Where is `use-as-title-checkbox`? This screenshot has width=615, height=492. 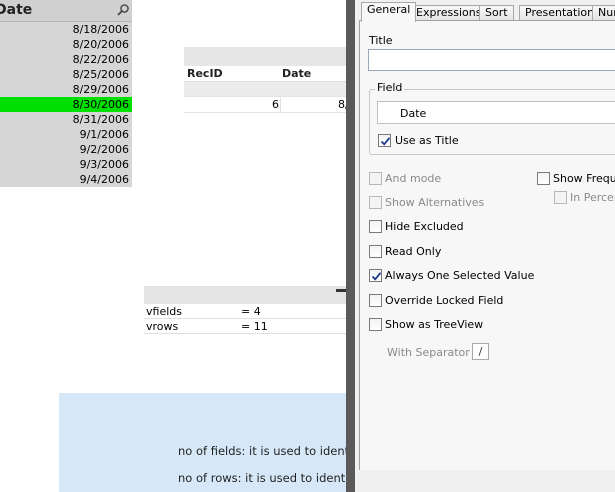
use-as-title-checkbox is located at coordinates (384, 140).